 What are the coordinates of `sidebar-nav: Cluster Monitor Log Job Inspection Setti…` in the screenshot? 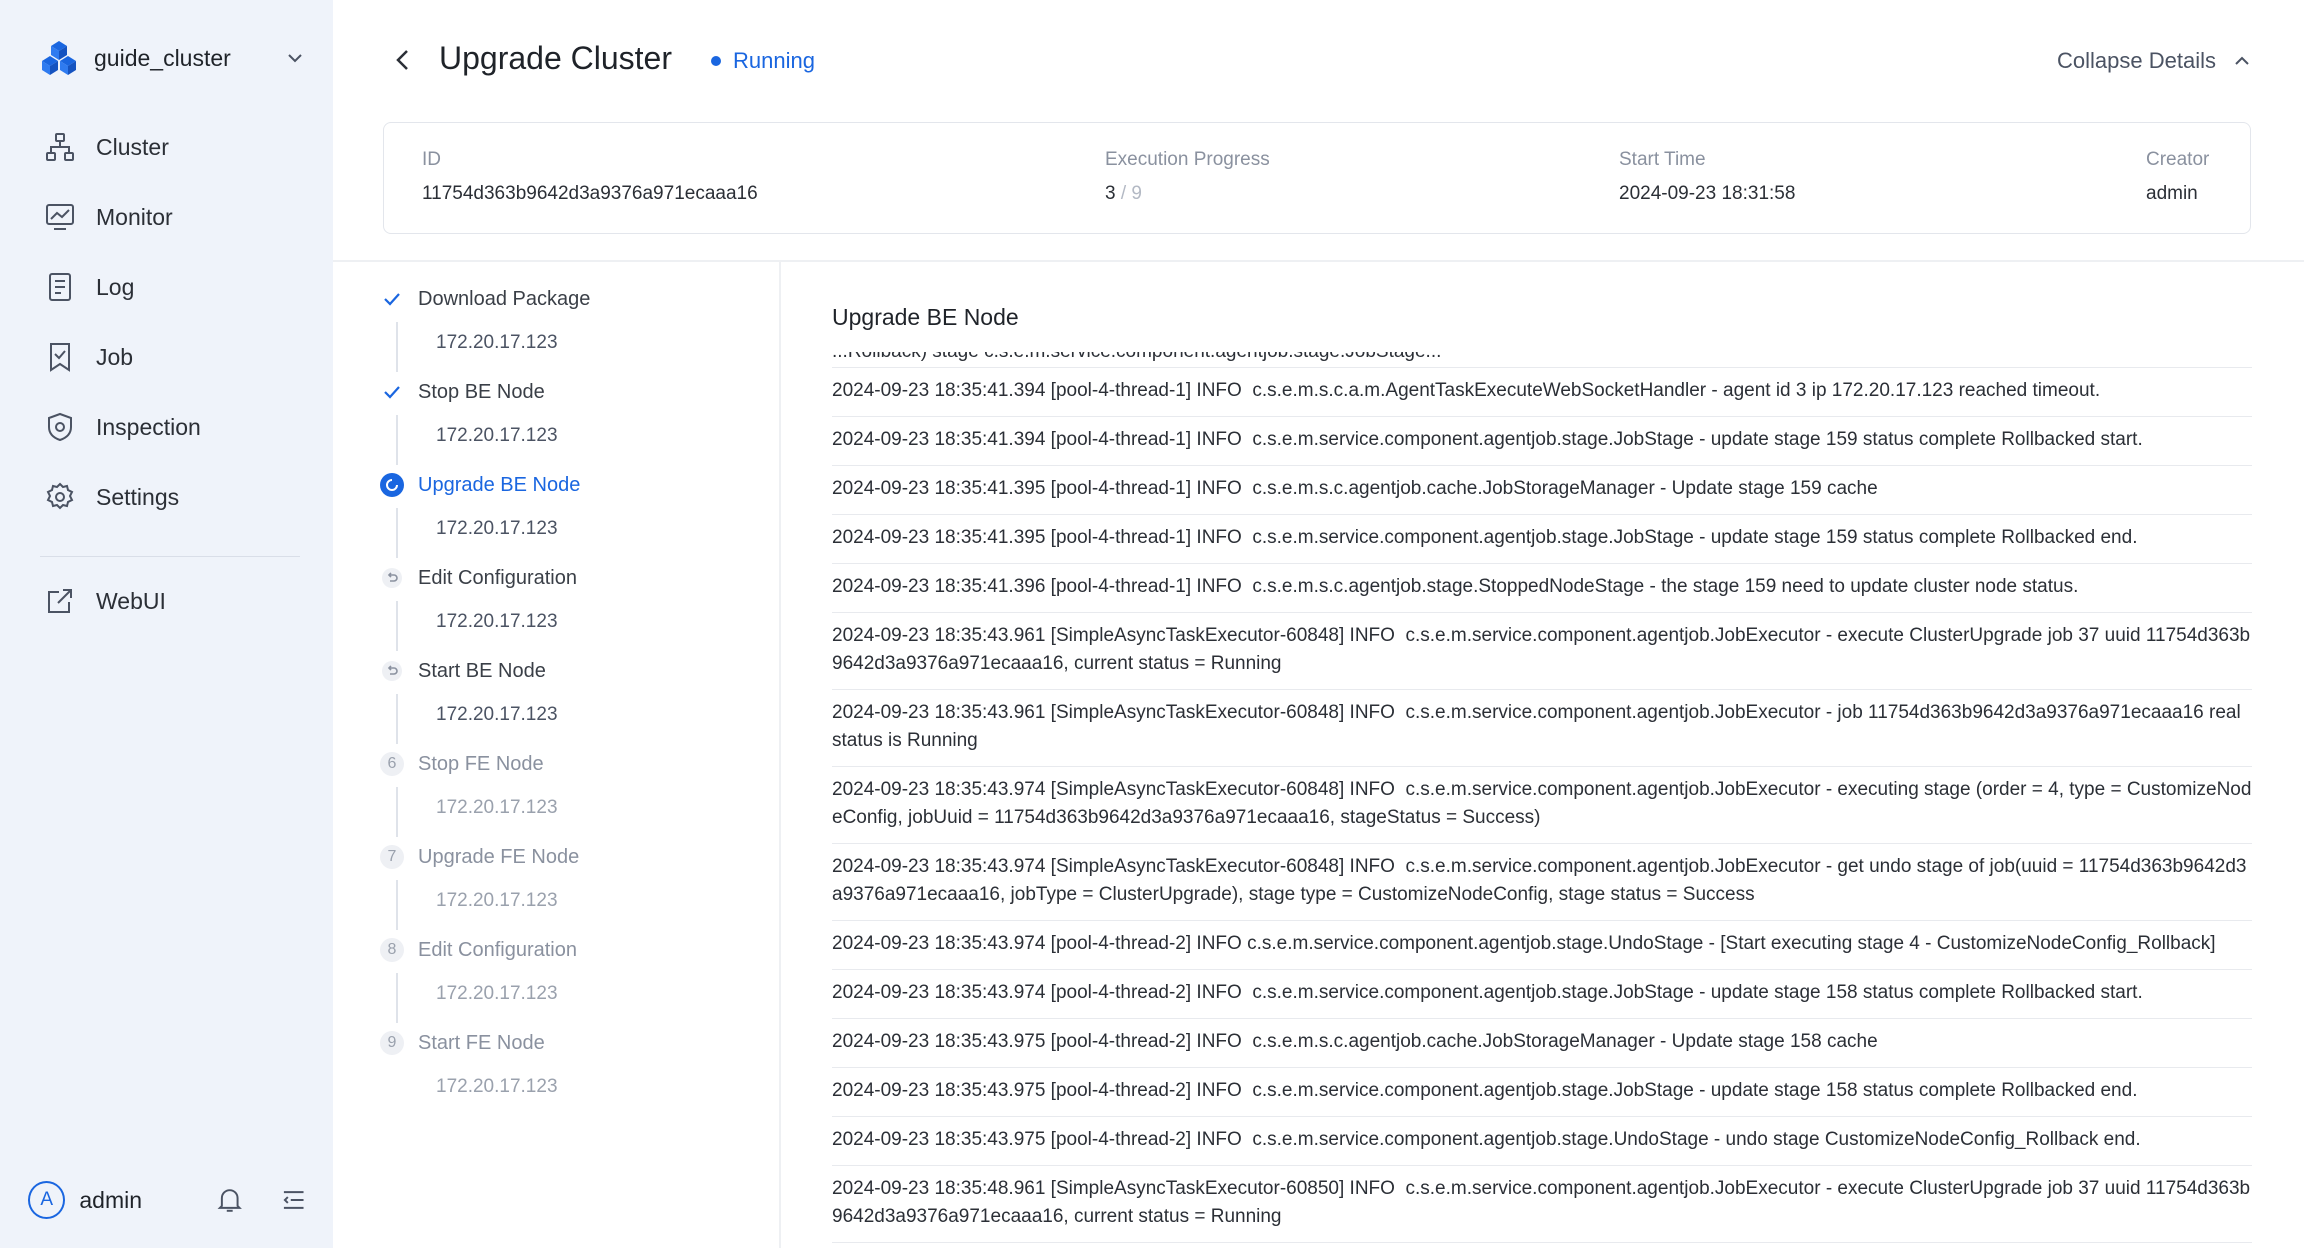 It's located at (166, 322).